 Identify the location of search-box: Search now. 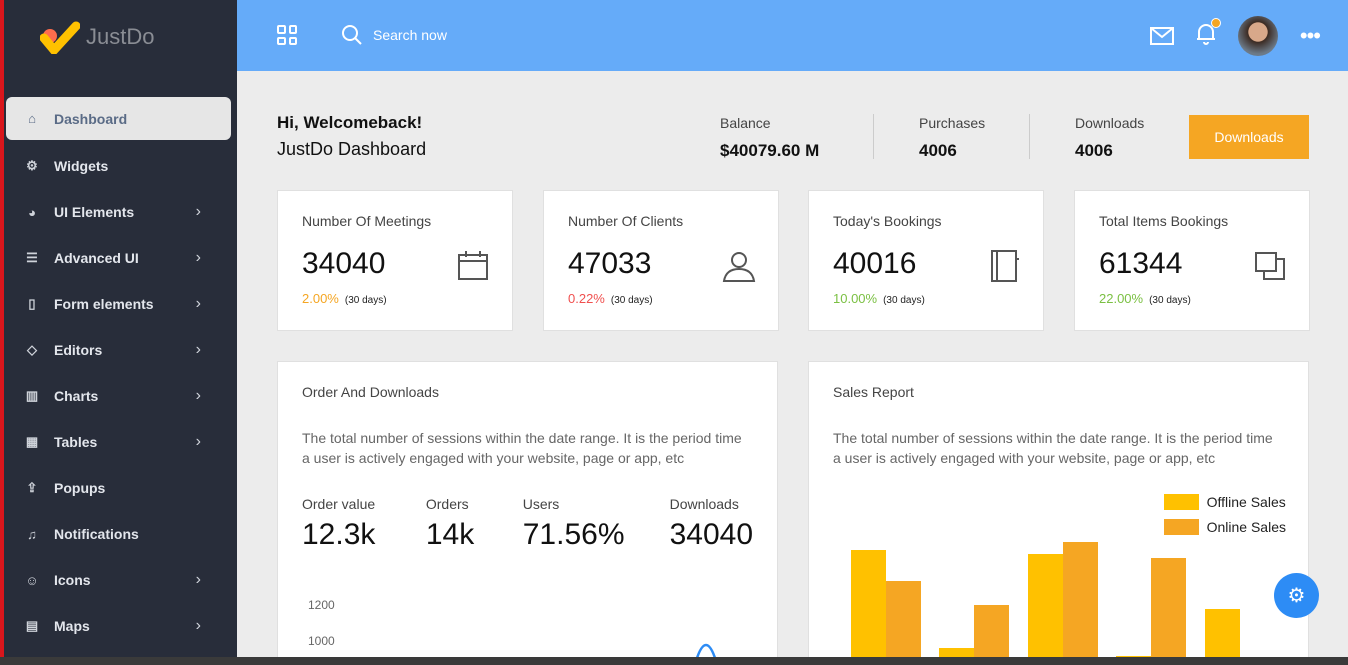
(394, 35).